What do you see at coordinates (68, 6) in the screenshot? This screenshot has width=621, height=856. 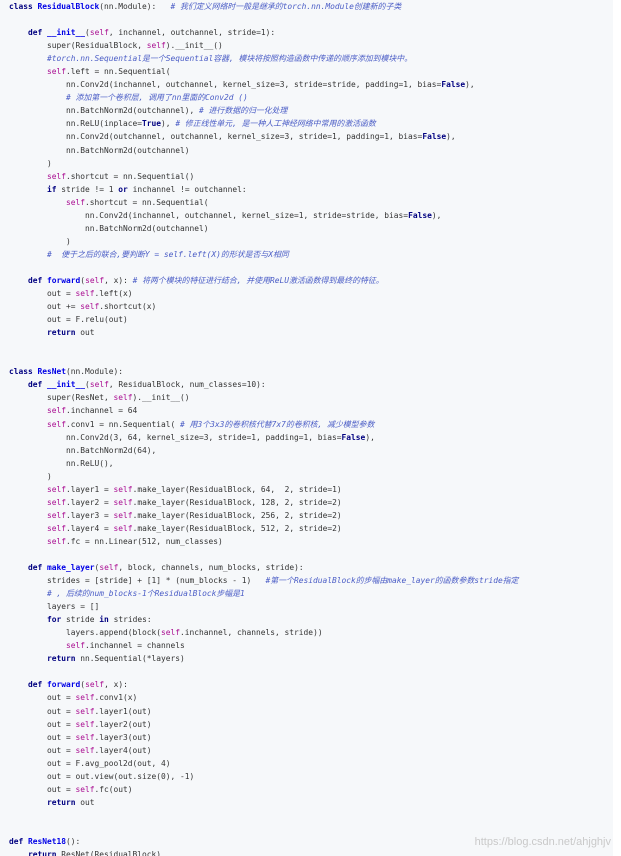 I see `code-function-name: ResidualBlock` at bounding box center [68, 6].